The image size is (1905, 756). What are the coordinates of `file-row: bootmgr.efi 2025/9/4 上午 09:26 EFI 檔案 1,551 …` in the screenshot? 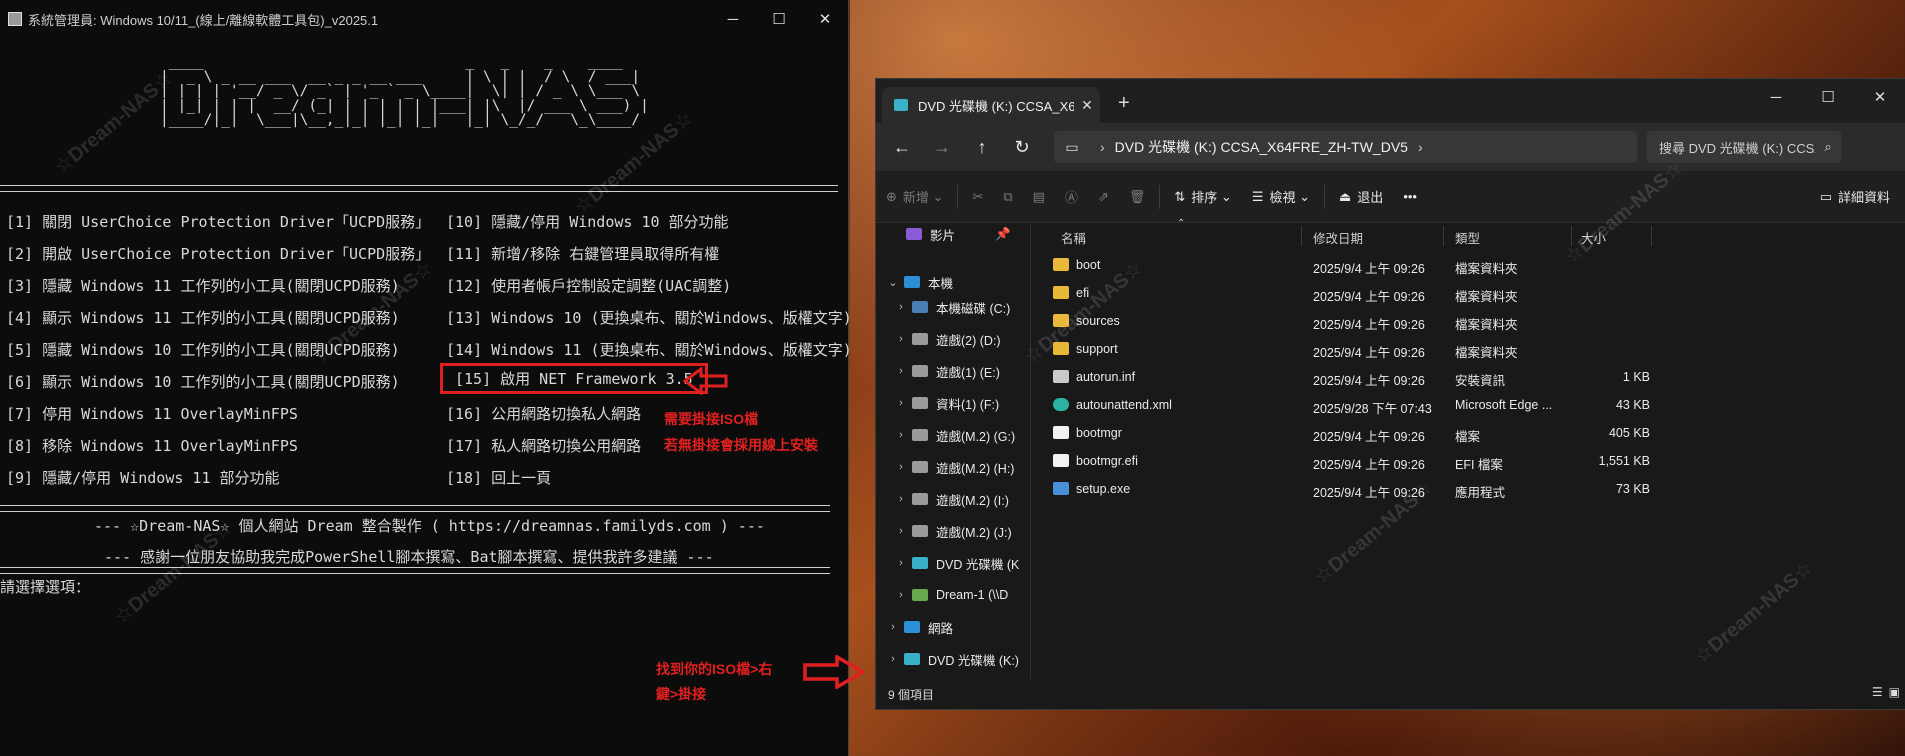 It's located at (1468, 462).